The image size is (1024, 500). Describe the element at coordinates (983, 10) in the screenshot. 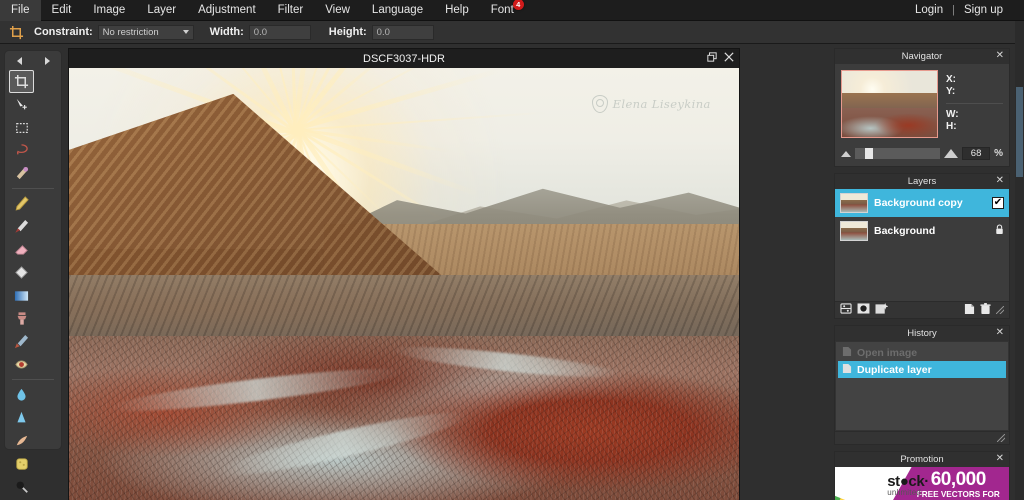

I see `signup-button: Sign up` at that location.